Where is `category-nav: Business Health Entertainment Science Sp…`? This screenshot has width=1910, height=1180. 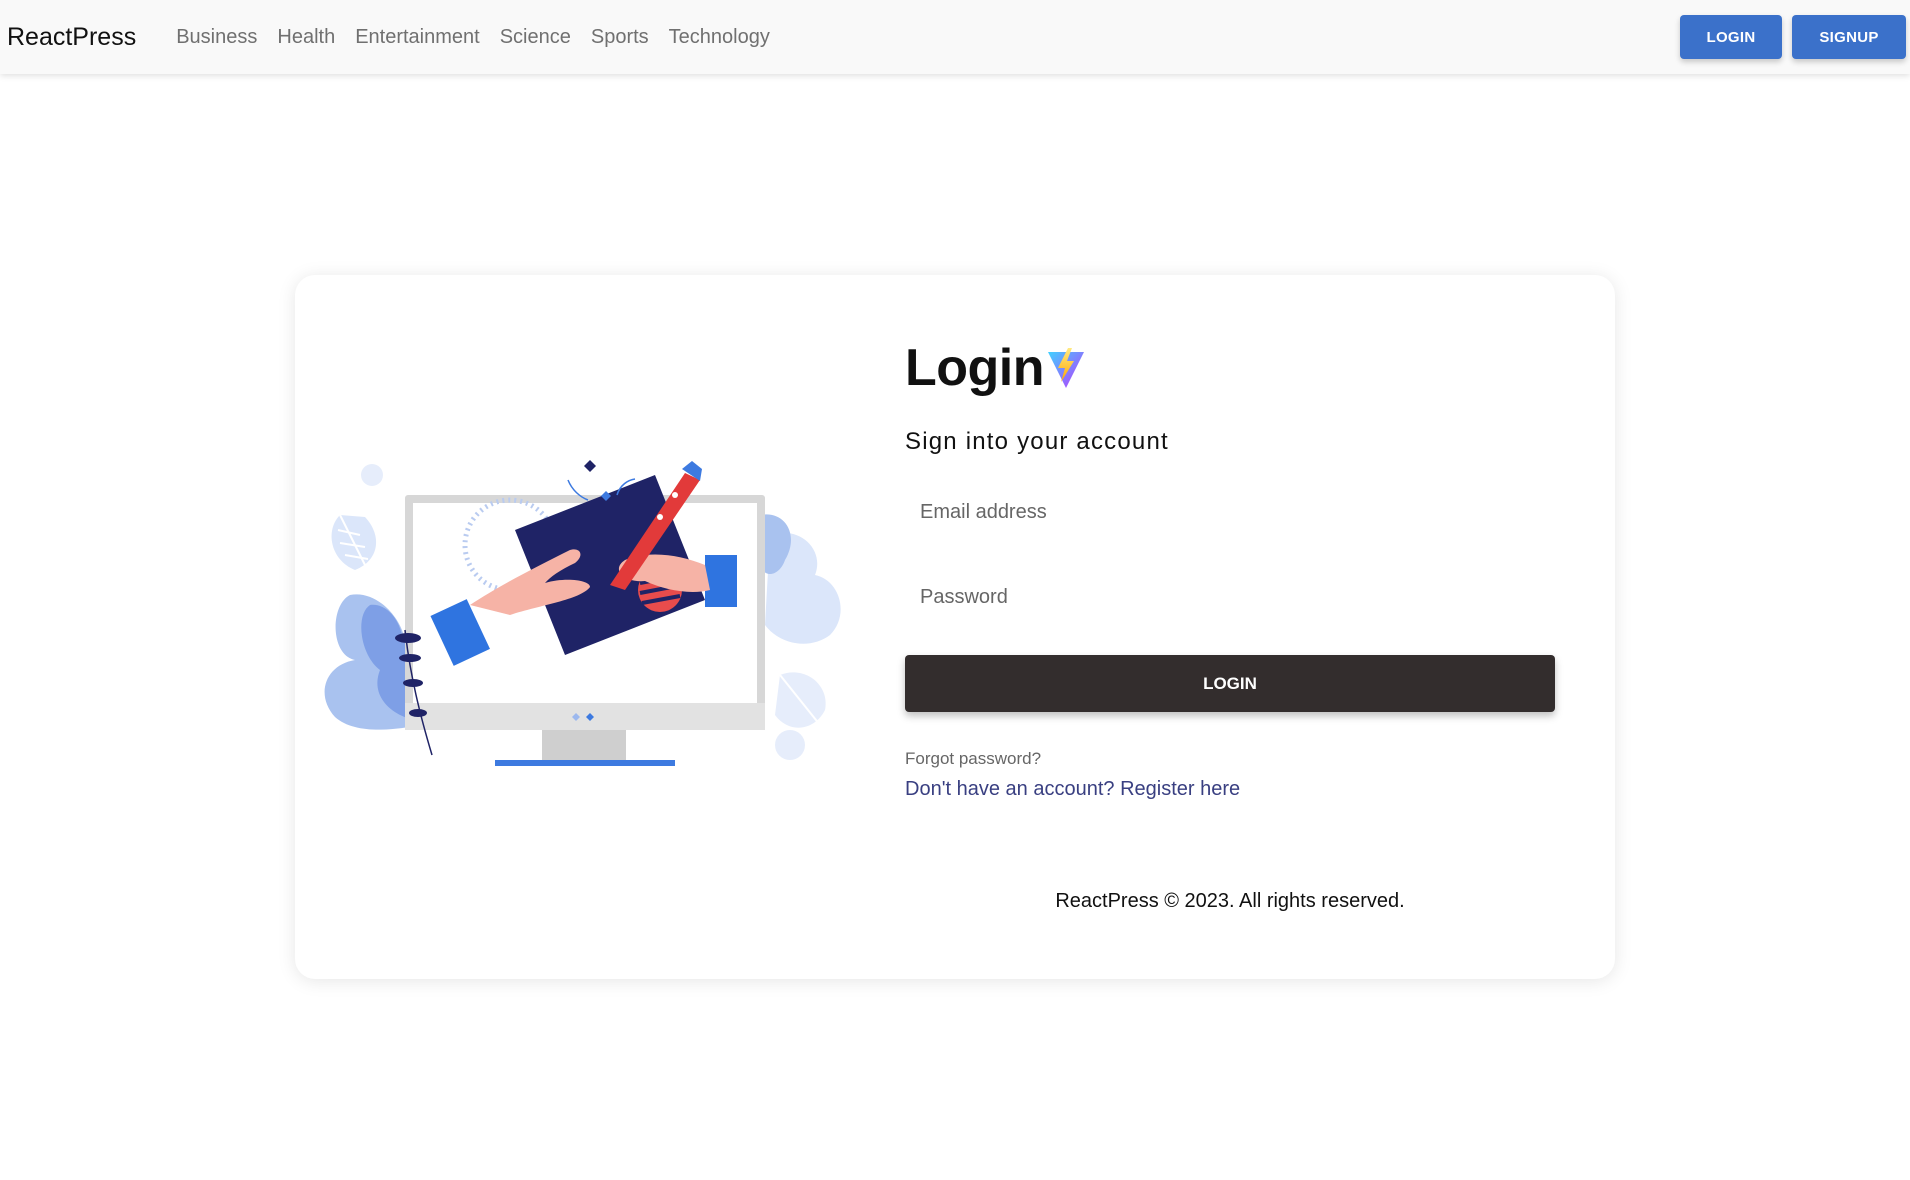
category-nav: Business Health Entertainment Science Sp… is located at coordinates (473, 37).